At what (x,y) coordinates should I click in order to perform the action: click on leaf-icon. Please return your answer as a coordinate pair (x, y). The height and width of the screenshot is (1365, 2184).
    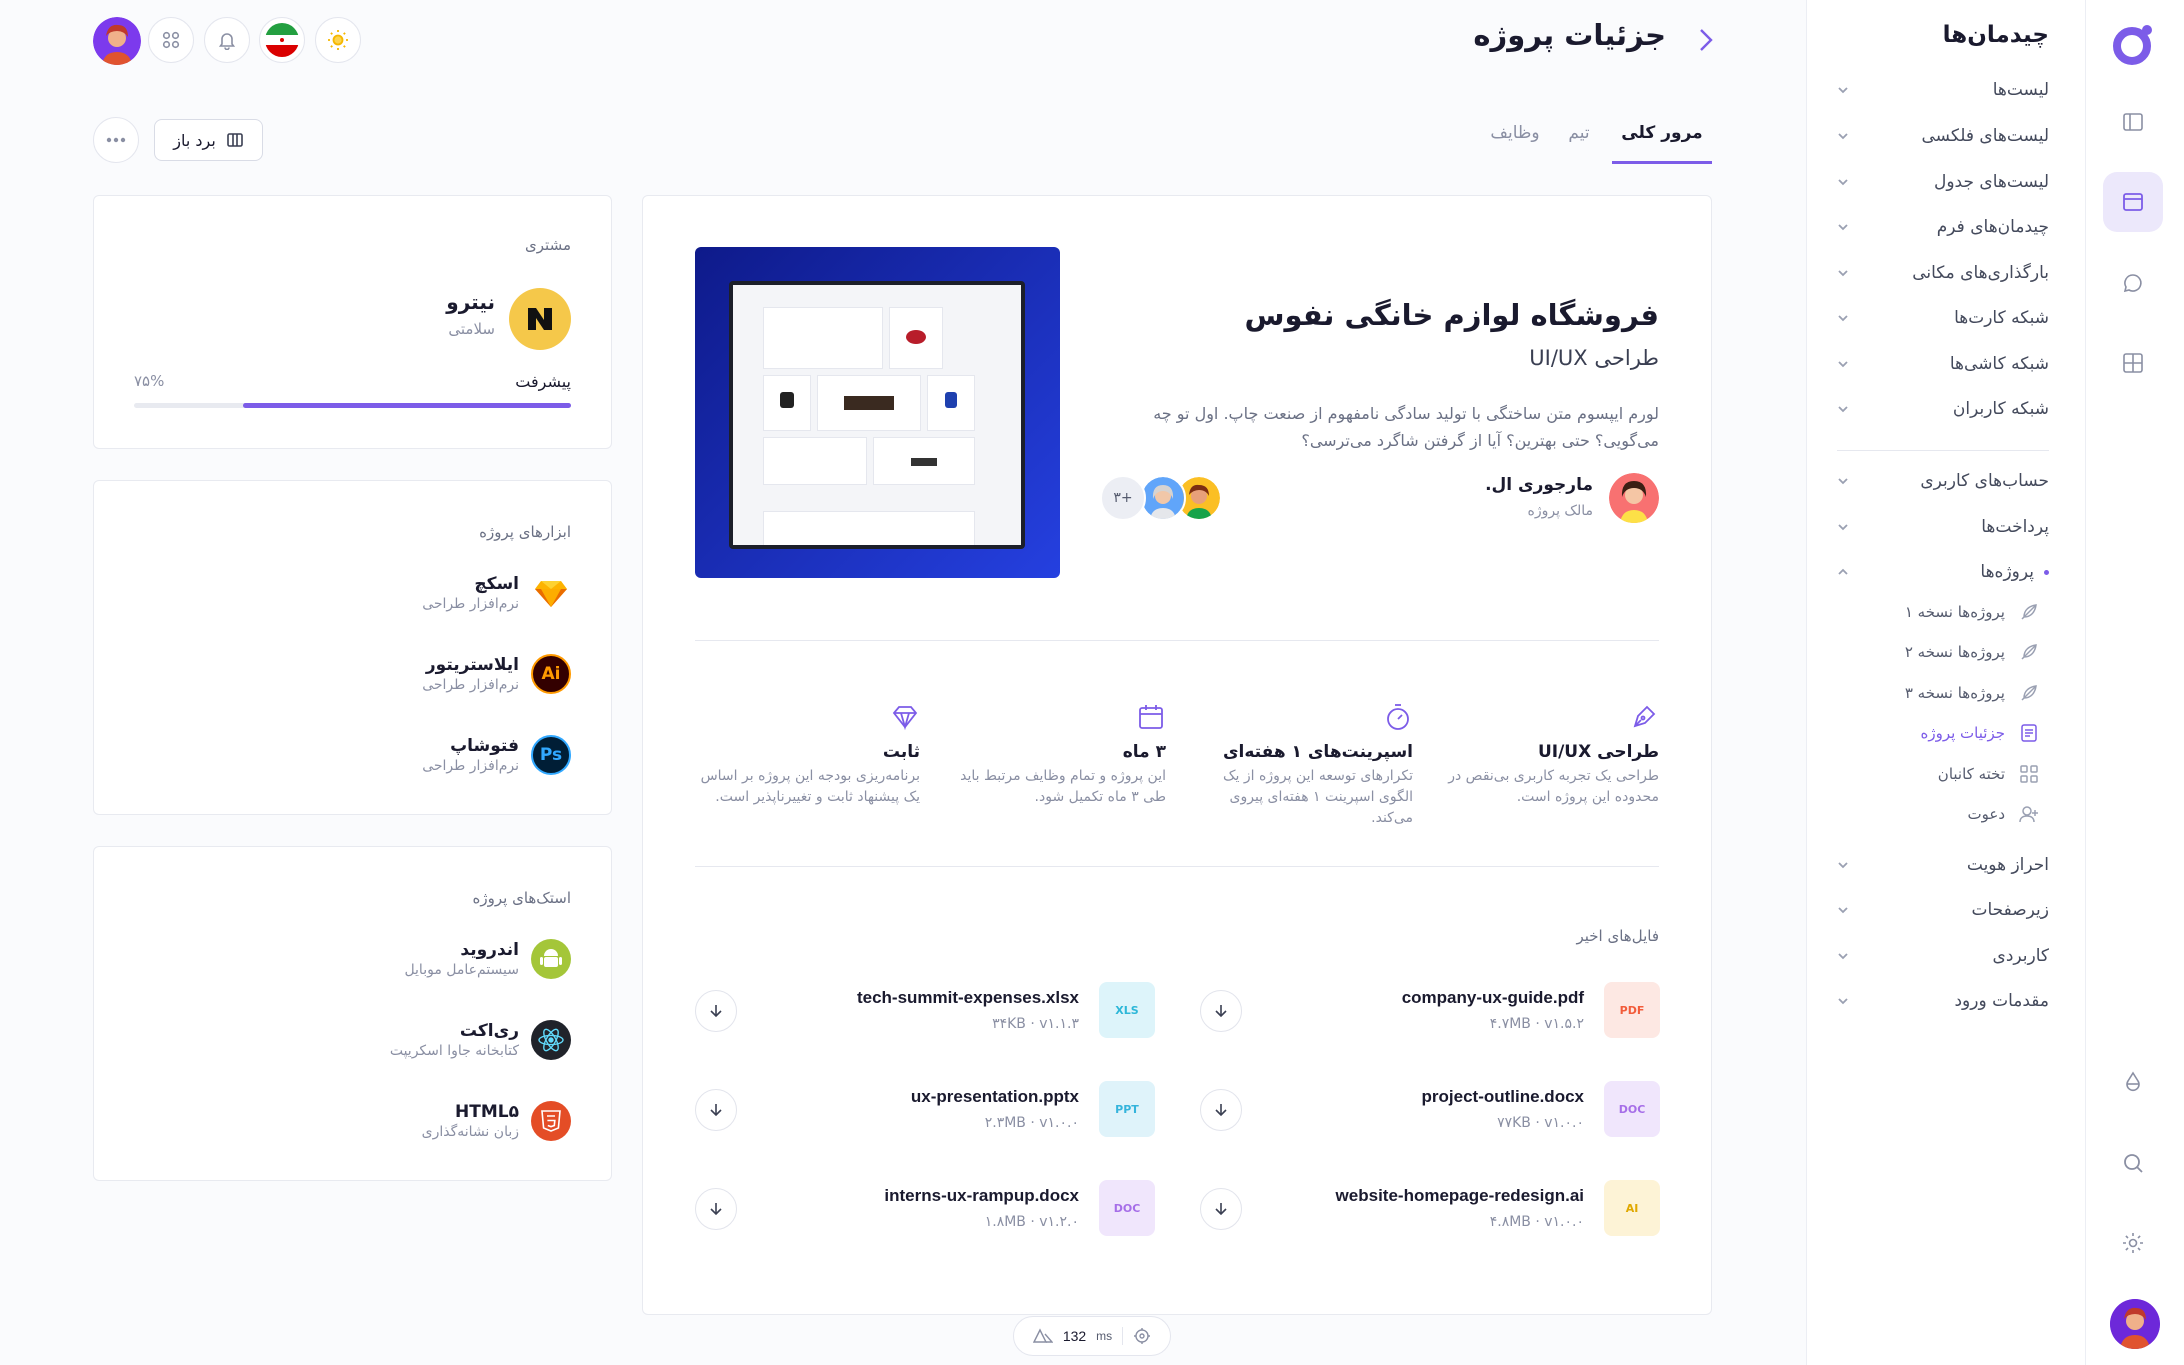
    Looking at the image, I should click on (2029, 652).